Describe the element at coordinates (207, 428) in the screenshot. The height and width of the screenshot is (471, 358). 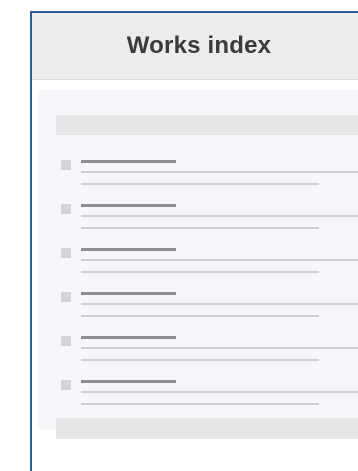
I see `list-footer-bar` at that location.